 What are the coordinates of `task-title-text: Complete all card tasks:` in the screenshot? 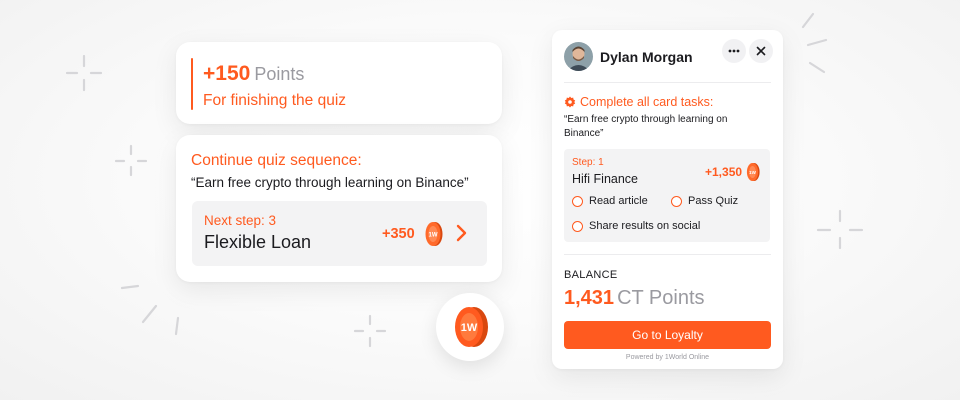 It's located at (647, 102).